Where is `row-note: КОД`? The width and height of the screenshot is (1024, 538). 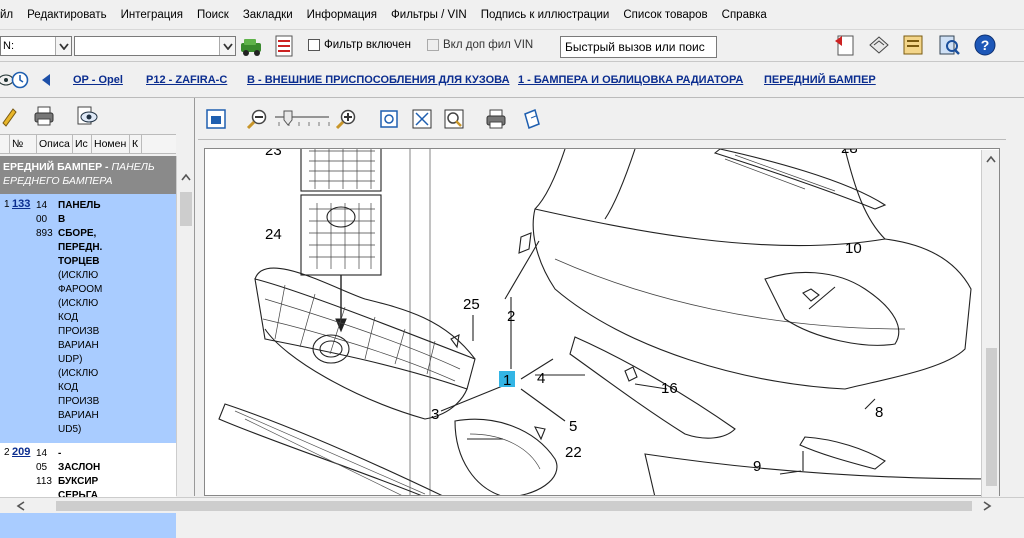 row-note: КОД is located at coordinates (68, 317).